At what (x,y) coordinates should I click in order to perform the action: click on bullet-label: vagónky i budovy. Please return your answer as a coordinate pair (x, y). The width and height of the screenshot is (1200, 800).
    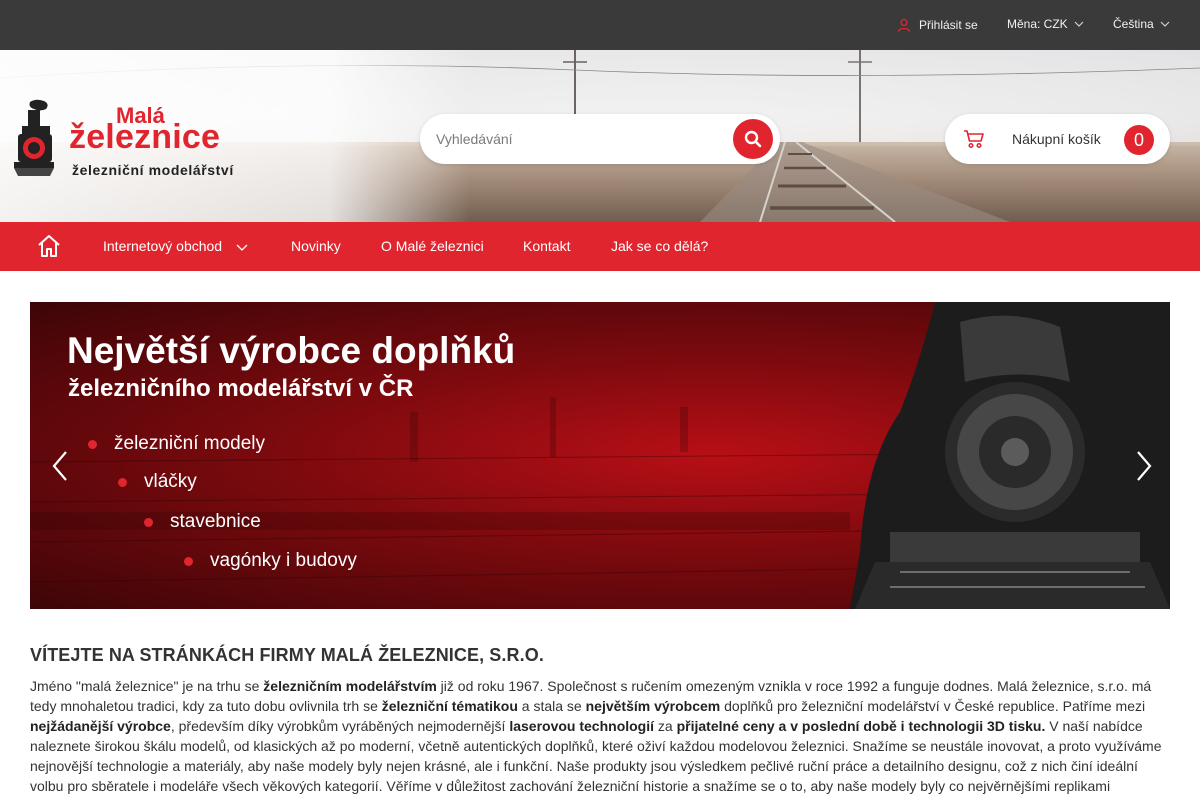
    Looking at the image, I should click on (283, 560).